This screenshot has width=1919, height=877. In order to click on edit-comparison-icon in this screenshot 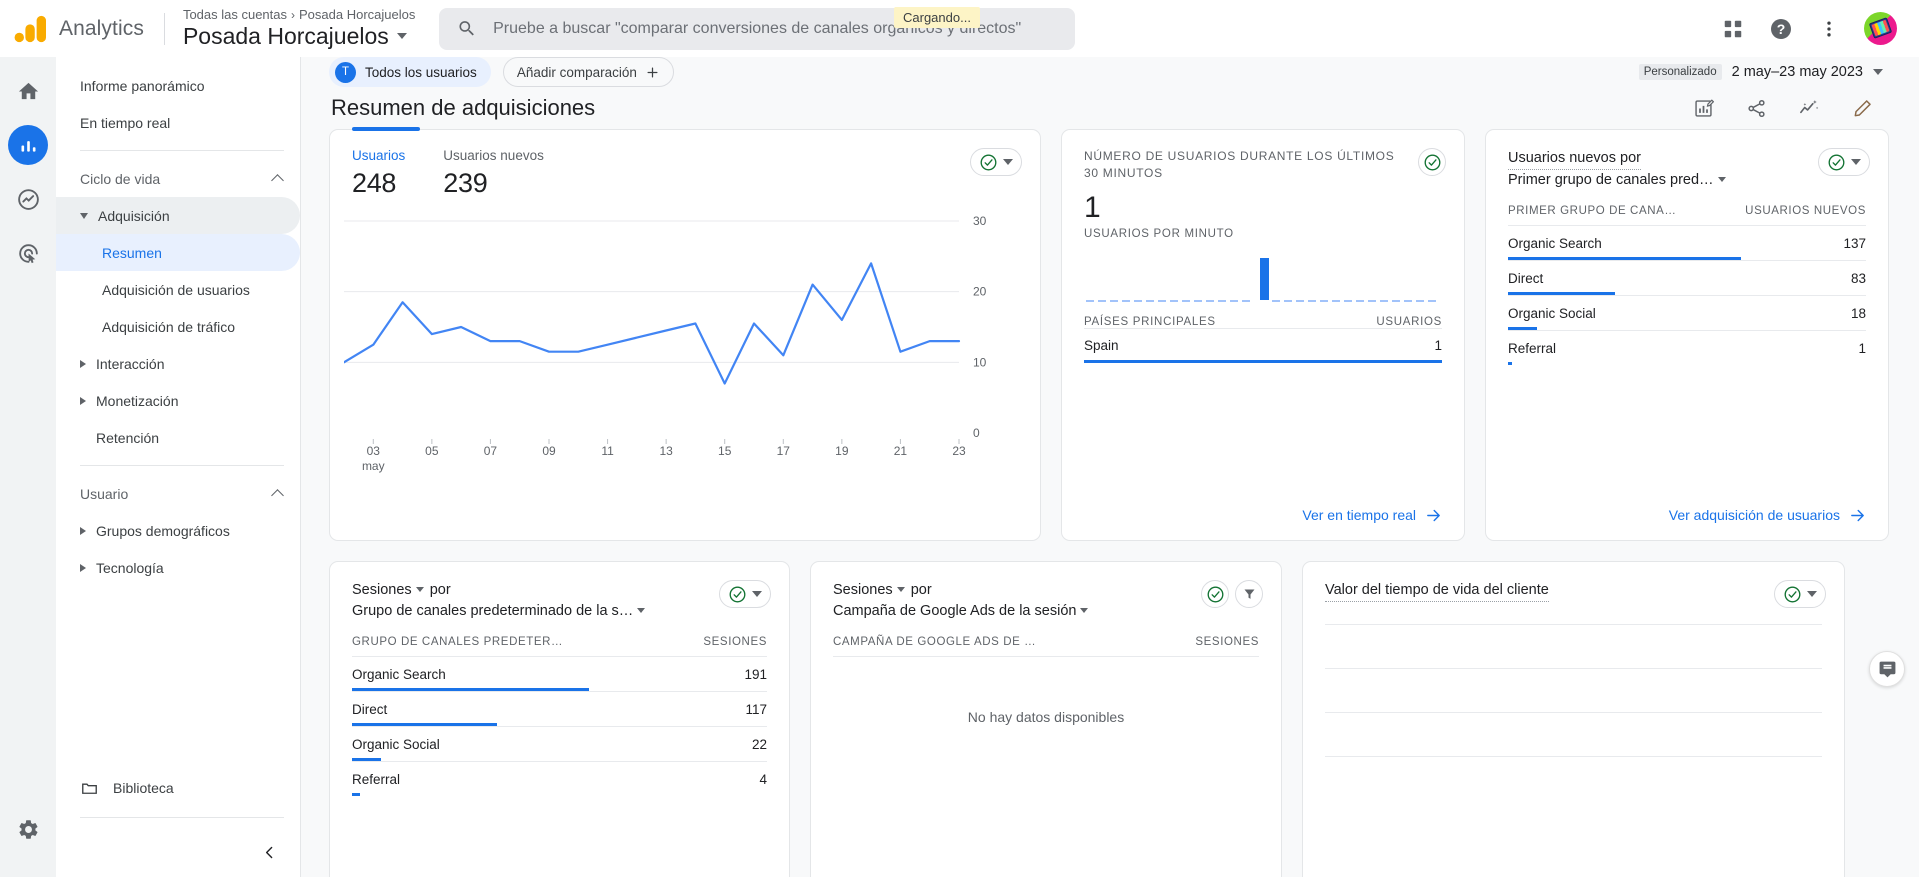, I will do `click(1703, 108)`.